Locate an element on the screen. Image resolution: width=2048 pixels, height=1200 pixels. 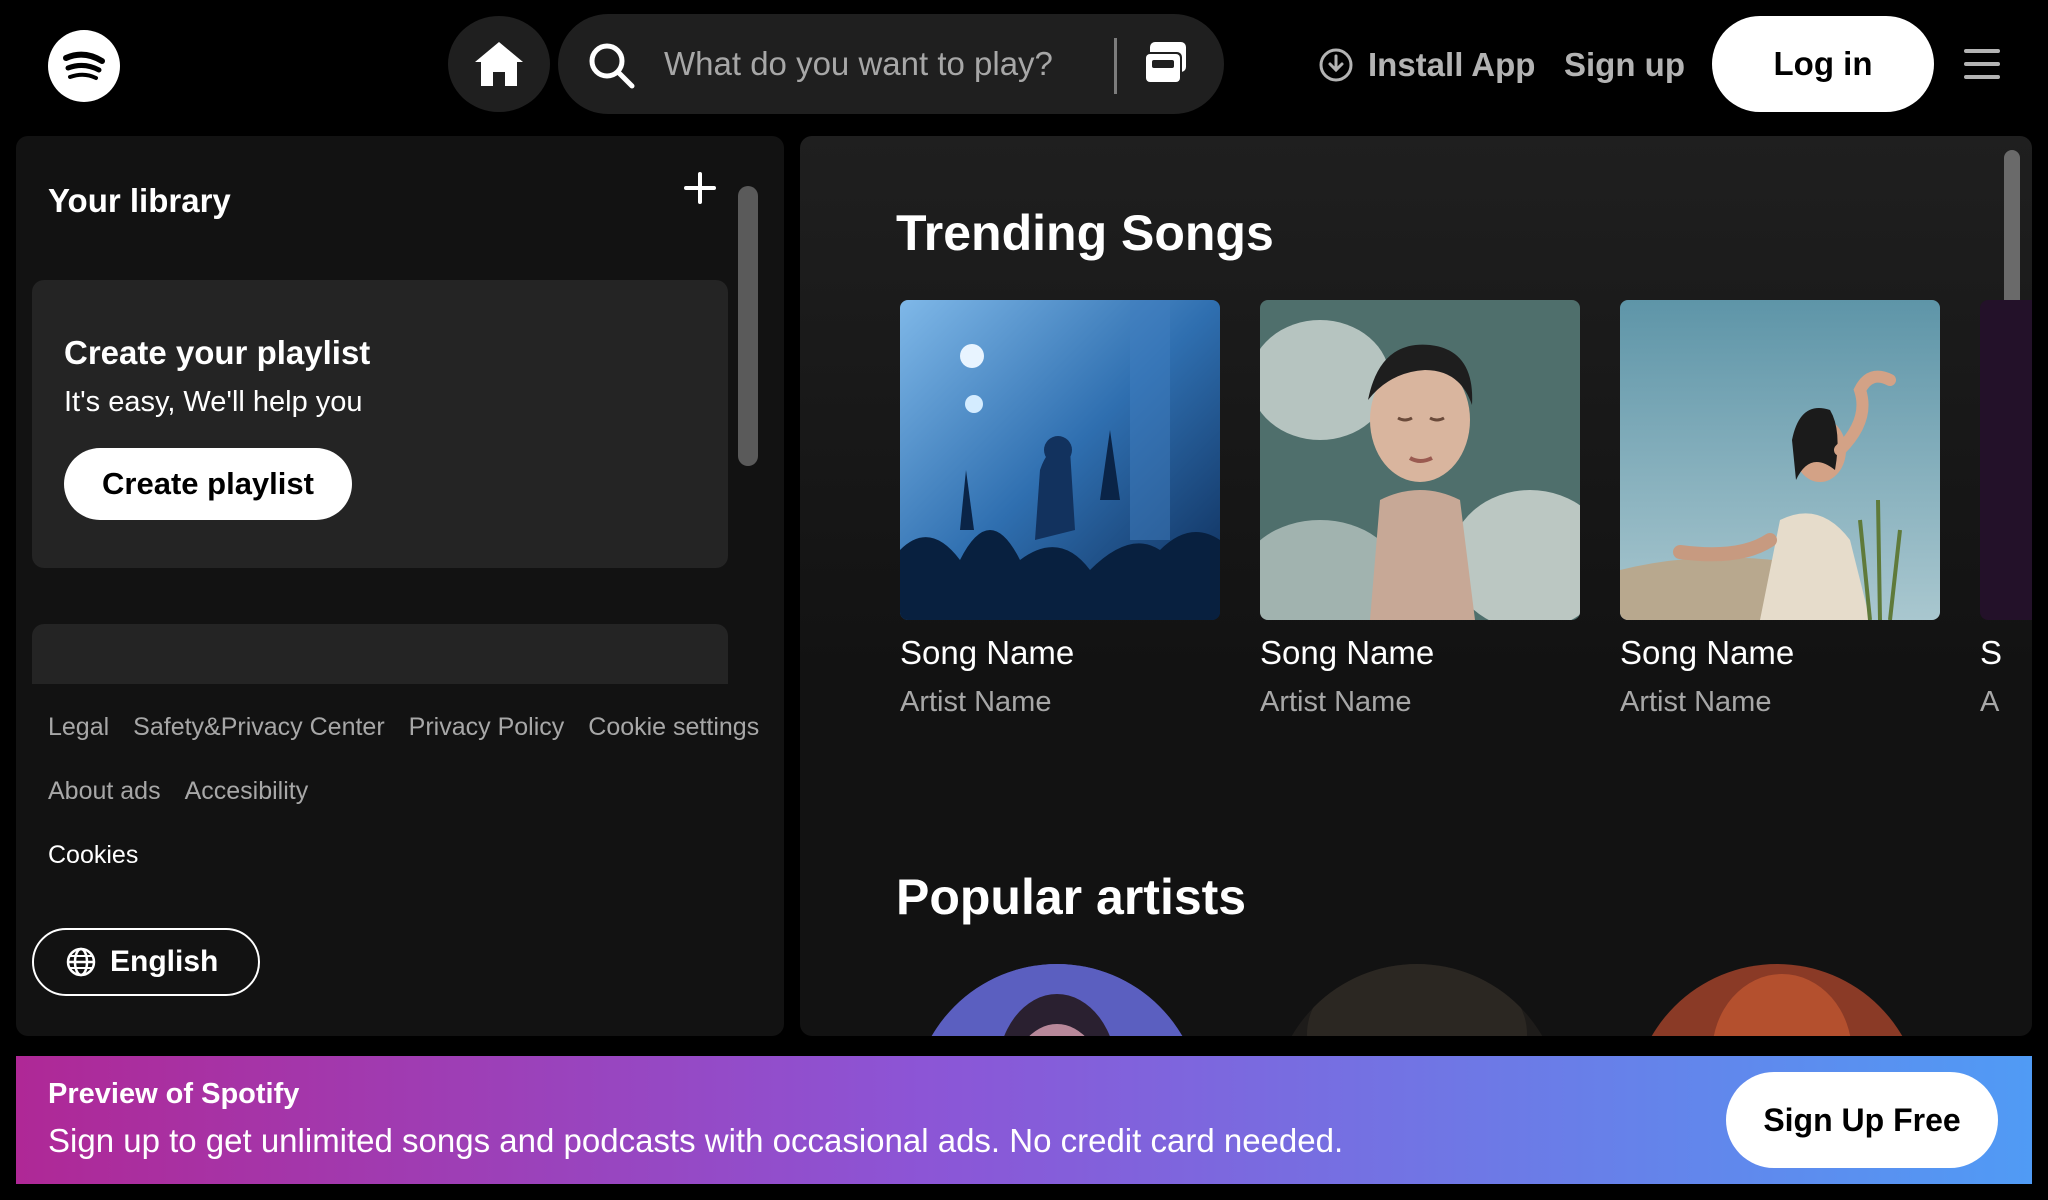
home-button is located at coordinates (499, 64).